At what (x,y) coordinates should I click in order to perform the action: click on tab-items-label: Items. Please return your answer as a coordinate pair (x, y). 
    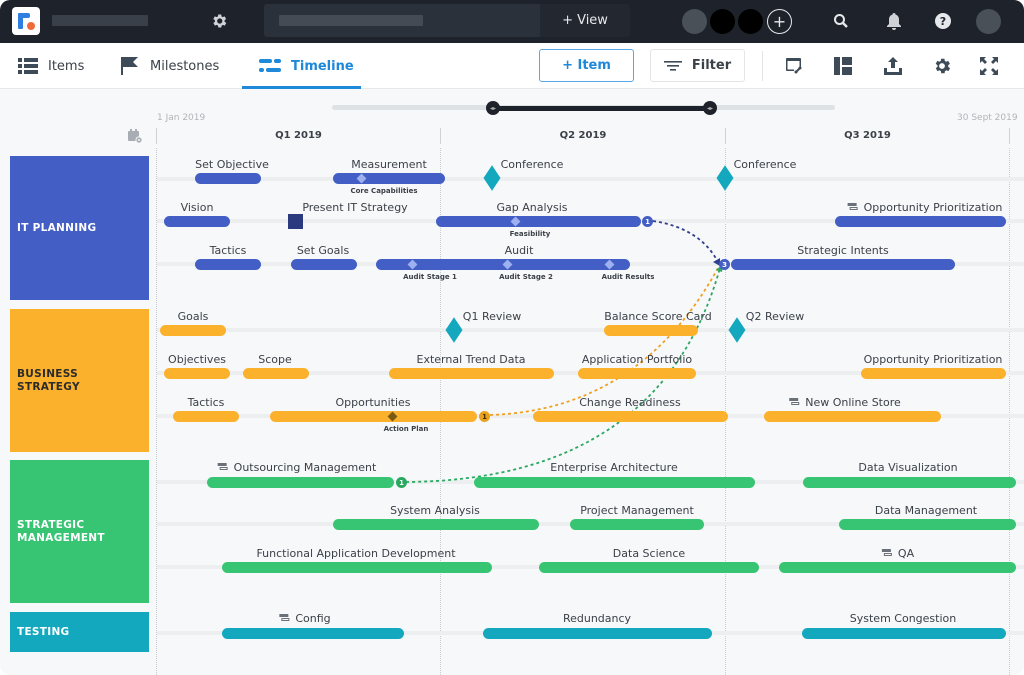
    Looking at the image, I should click on (66, 66).